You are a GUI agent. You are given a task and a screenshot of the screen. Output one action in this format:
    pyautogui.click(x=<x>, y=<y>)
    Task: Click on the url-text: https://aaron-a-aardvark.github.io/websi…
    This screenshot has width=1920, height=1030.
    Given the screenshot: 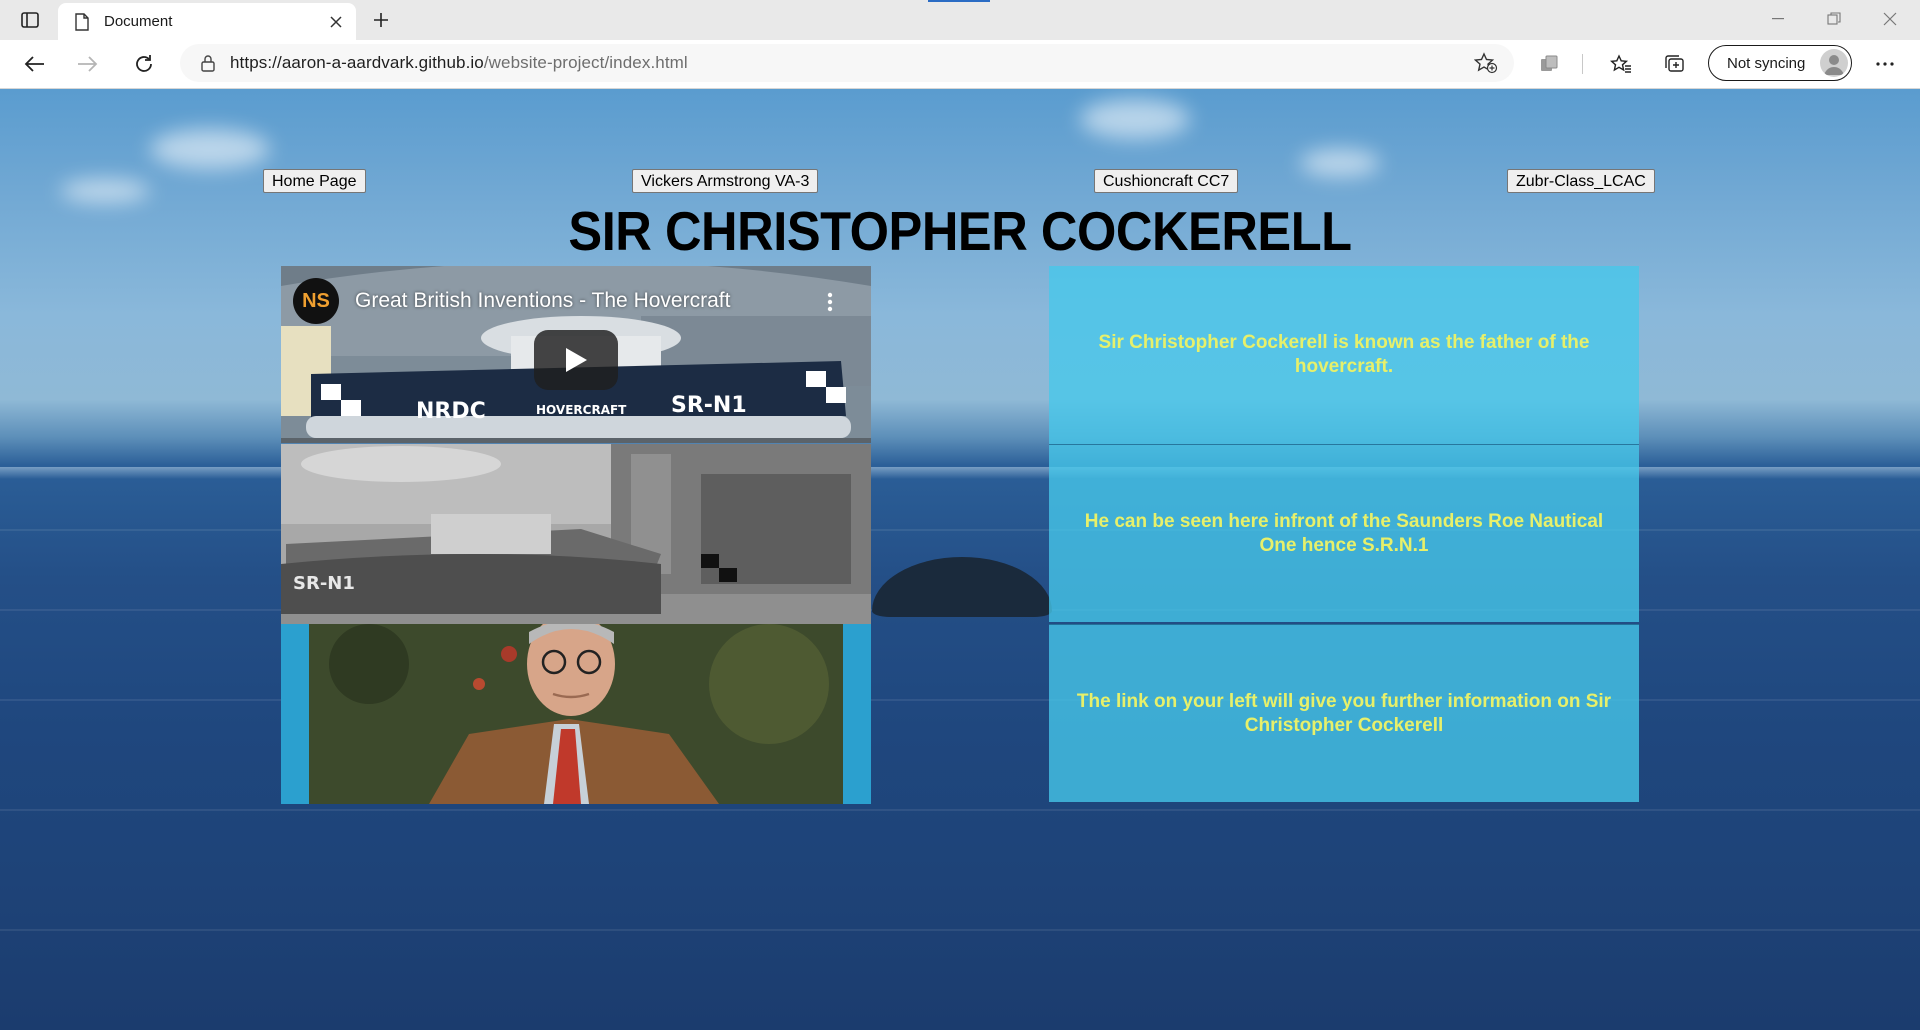 What is the action you would take?
    pyautogui.click(x=459, y=63)
    